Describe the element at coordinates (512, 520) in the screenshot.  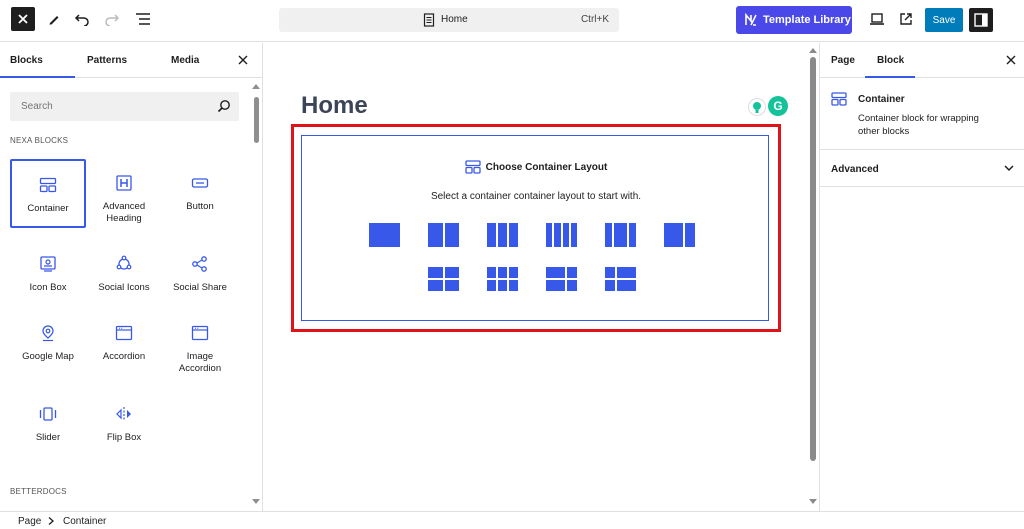
I see `block-breadcrumb: Page Container` at that location.